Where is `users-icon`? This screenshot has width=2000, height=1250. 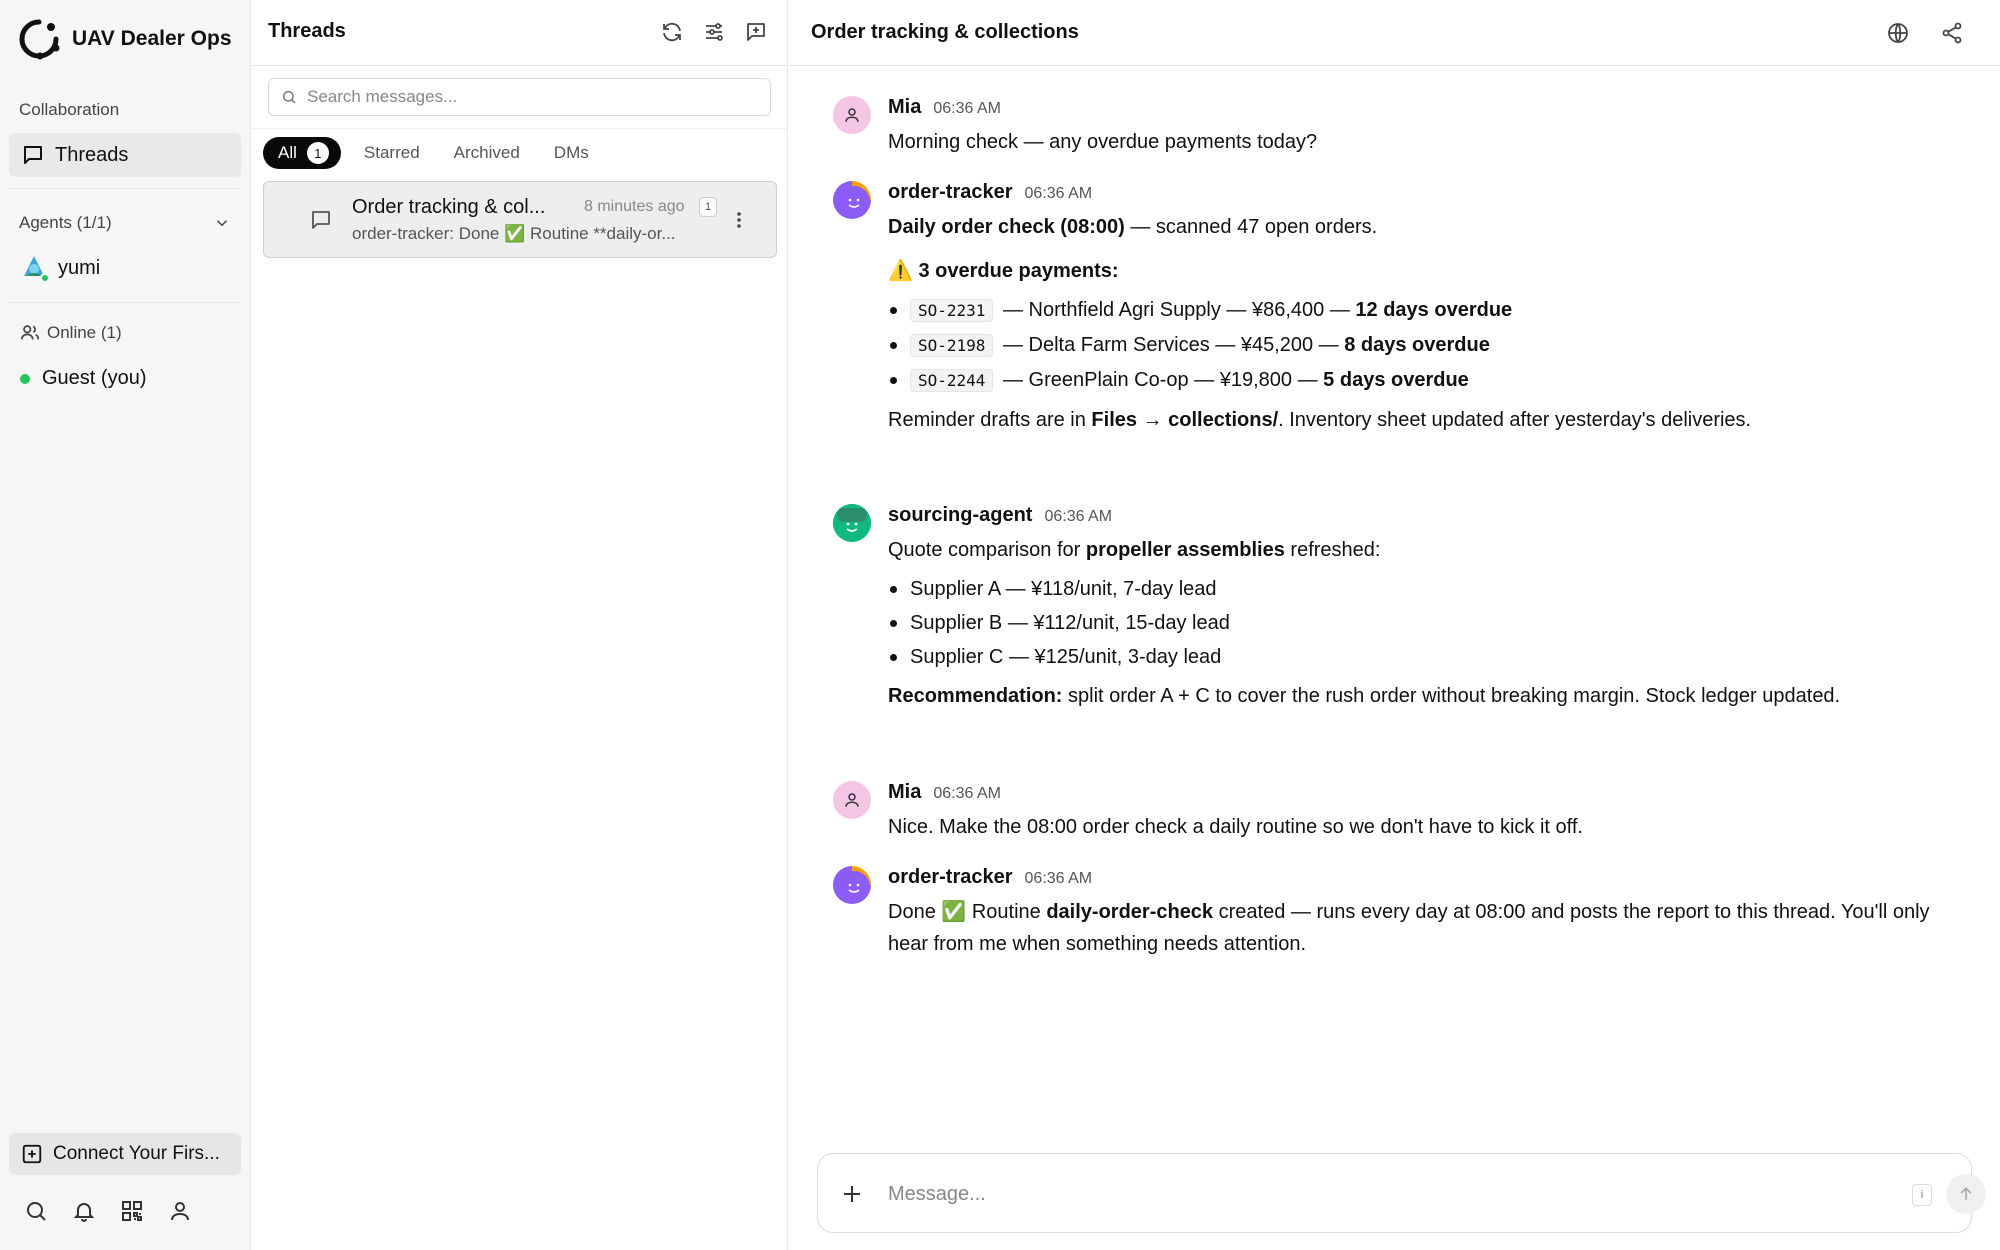 users-icon is located at coordinates (30, 332).